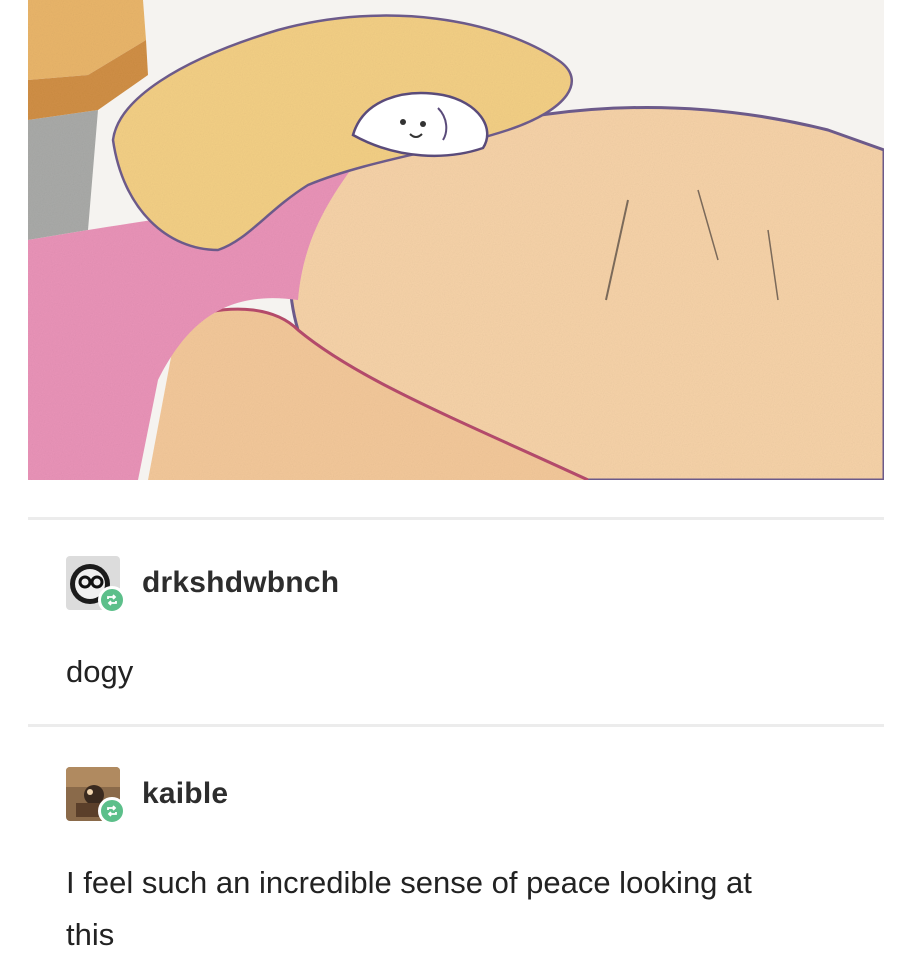  I want to click on reblog-entry: drkshdwbnch dogy, so click(456, 627).